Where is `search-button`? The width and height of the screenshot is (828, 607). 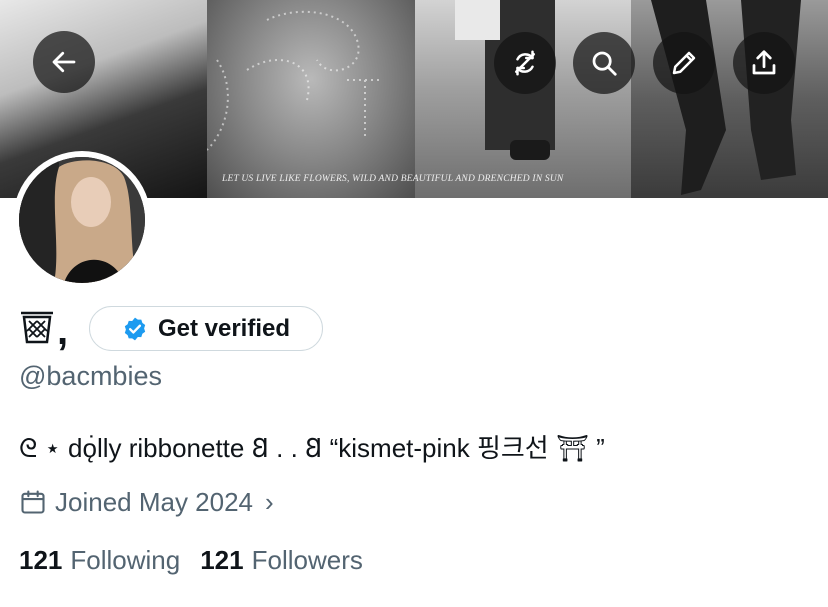 search-button is located at coordinates (604, 63).